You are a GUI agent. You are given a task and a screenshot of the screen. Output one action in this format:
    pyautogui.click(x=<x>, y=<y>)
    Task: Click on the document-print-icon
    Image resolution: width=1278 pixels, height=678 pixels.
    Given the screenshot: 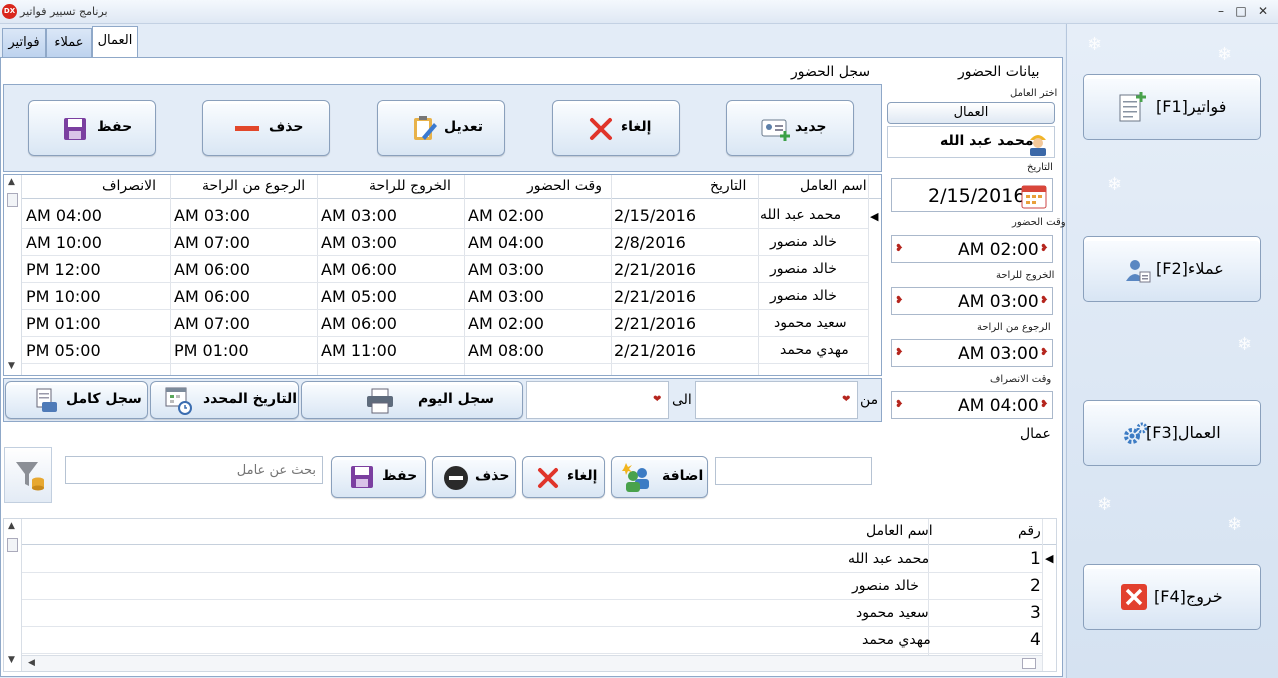 What is the action you would take?
    pyautogui.click(x=46, y=400)
    